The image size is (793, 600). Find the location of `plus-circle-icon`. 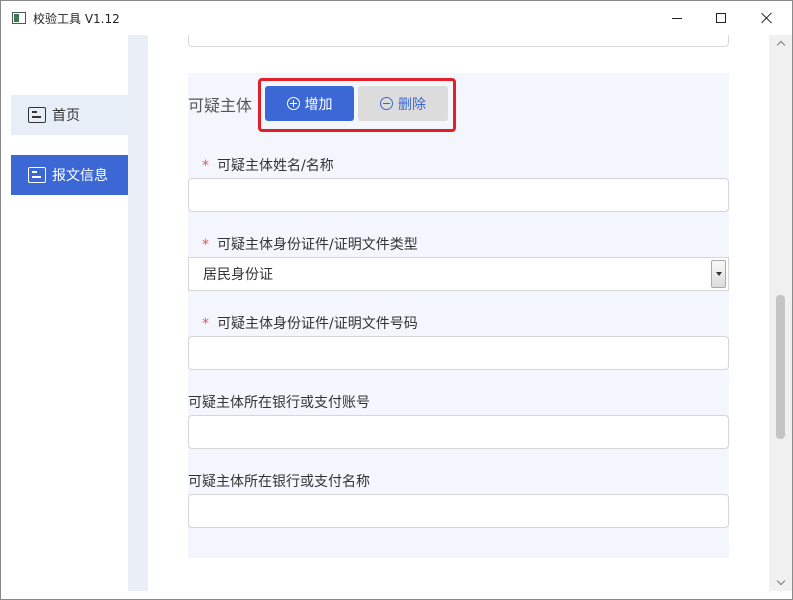

plus-circle-icon is located at coordinates (293, 103).